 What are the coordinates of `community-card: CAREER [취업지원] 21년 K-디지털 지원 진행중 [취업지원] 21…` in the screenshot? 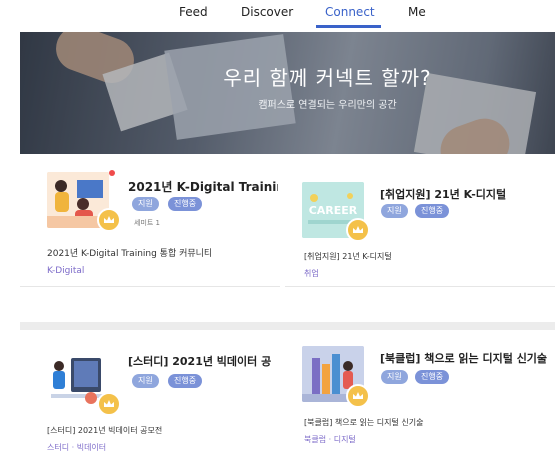 It's located at (420, 222).